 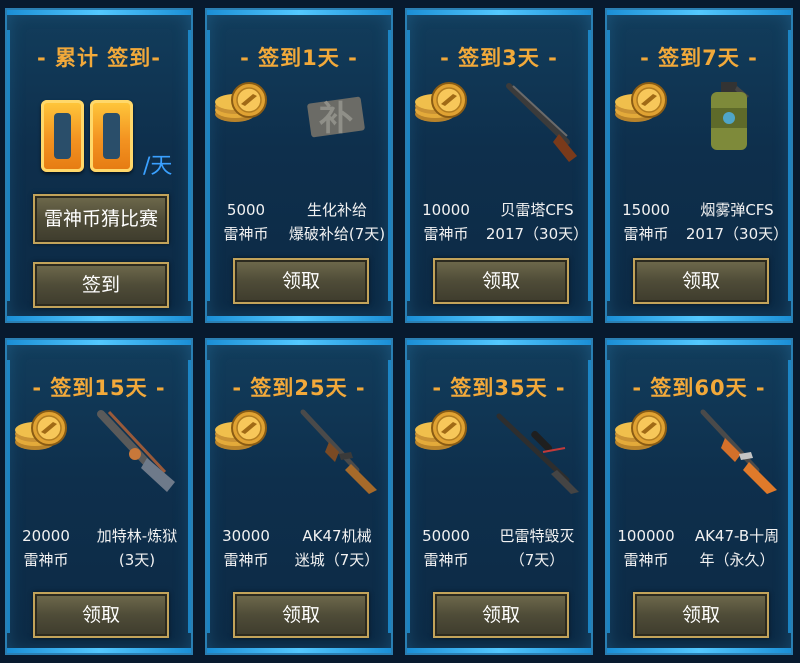 I want to click on reward-coin-amount: 30000 雷神币, so click(x=246, y=548).